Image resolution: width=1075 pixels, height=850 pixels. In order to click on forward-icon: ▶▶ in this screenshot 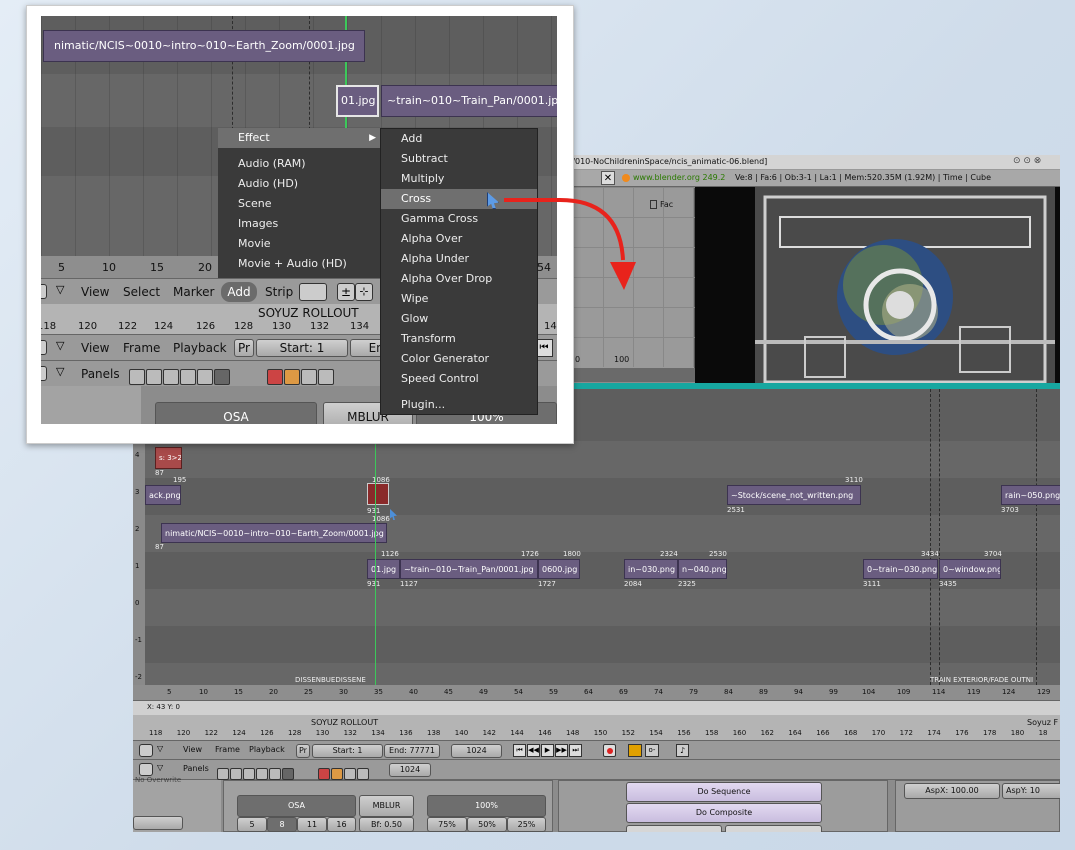, I will do `click(561, 750)`.